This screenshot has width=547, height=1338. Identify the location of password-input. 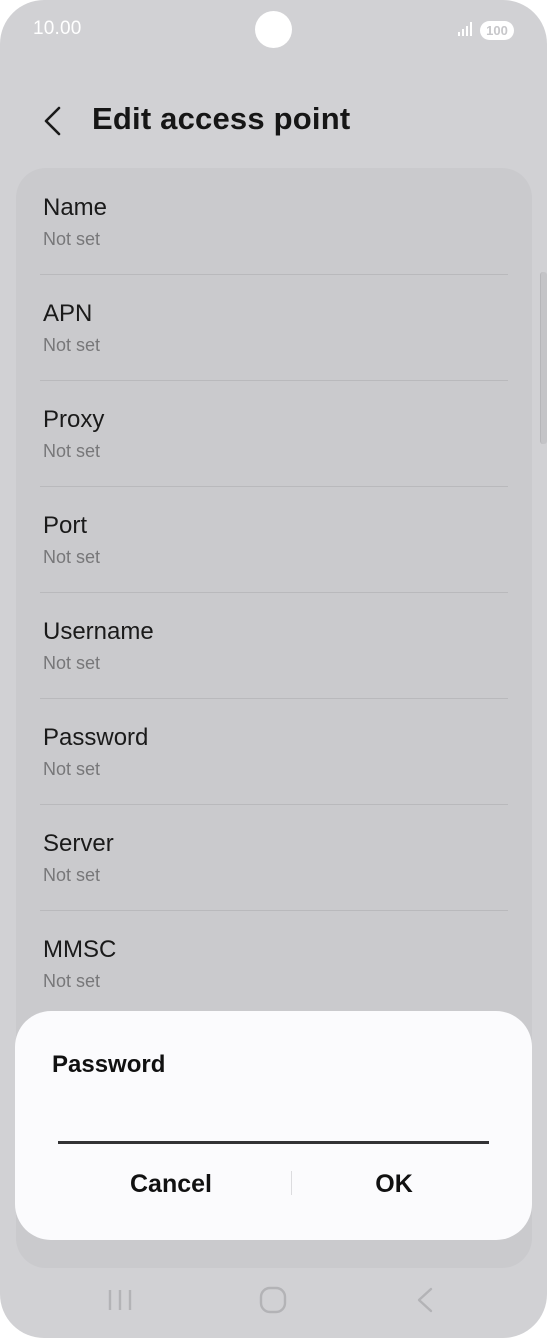
(273, 1118).